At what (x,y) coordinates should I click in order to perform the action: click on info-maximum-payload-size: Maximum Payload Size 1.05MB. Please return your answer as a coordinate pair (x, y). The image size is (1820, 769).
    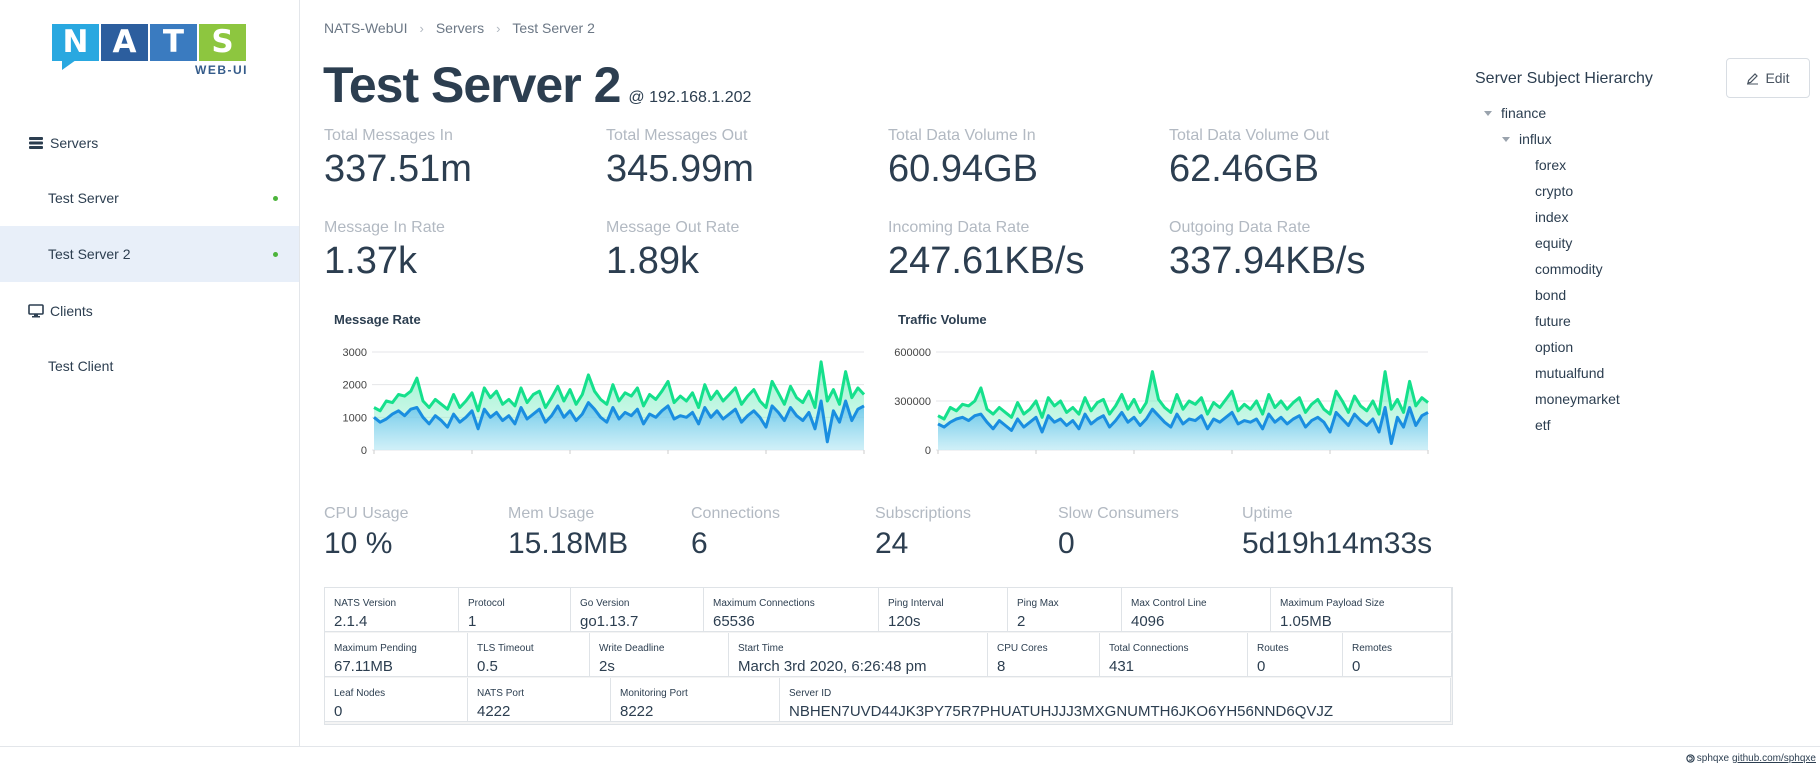
    Looking at the image, I should click on (1361, 610).